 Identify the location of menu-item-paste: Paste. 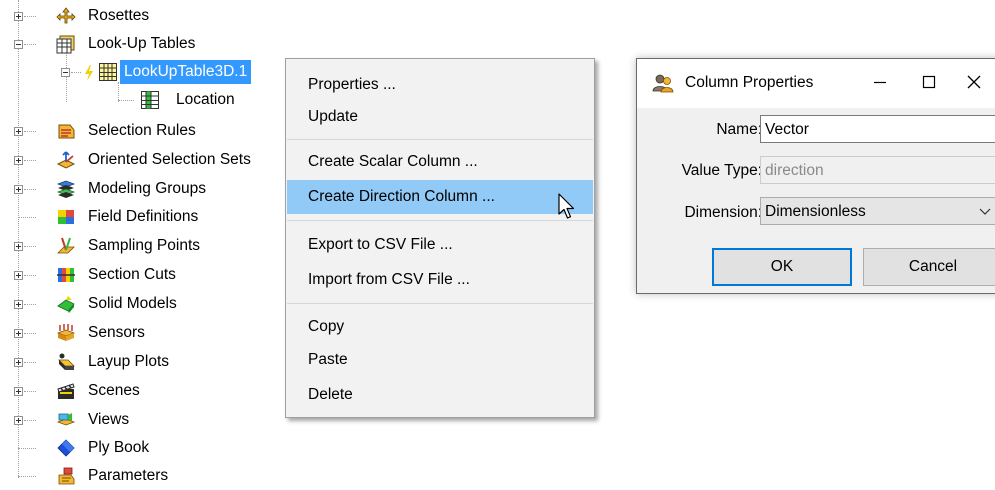
(440, 360).